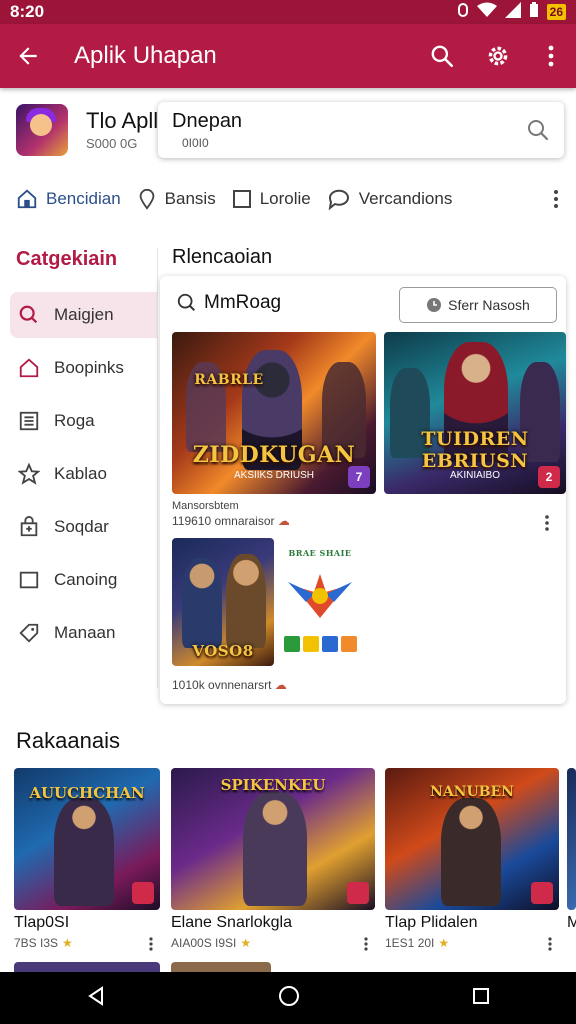  I want to click on recommended-image: SPIKENKEU, so click(273, 839).